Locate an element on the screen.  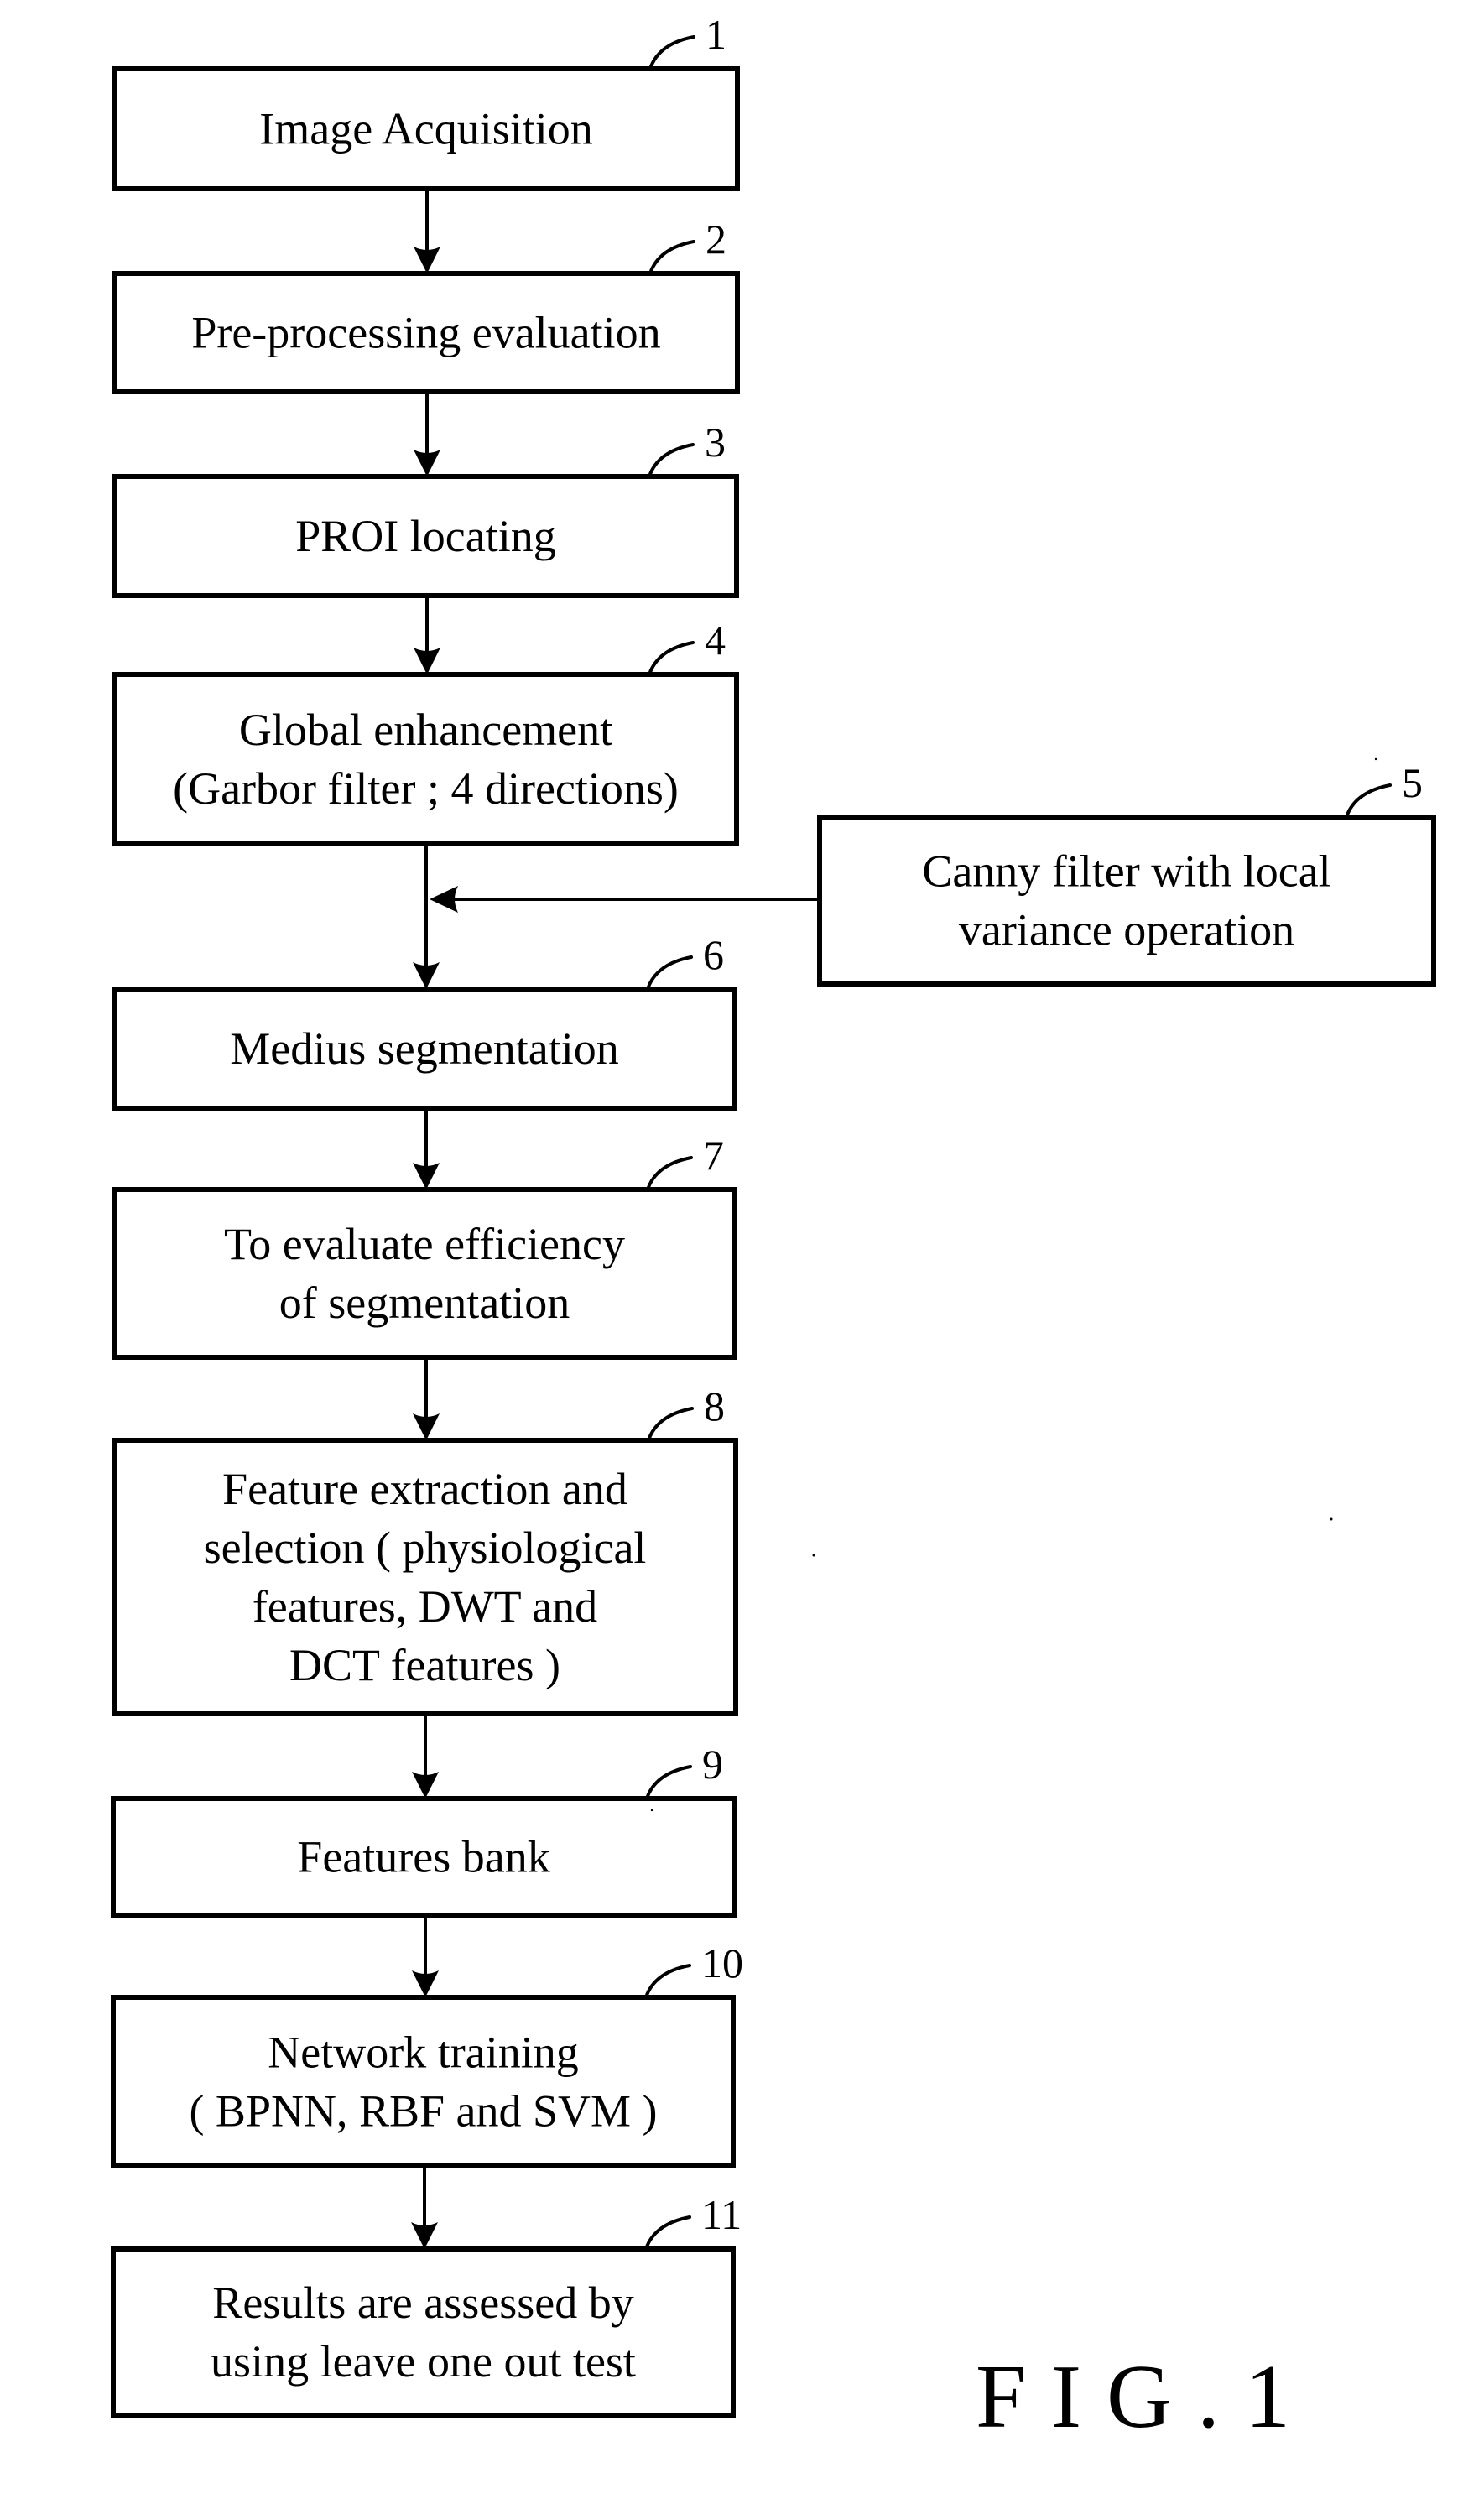
reference-numeral: 4 is located at coordinates (715, 640).